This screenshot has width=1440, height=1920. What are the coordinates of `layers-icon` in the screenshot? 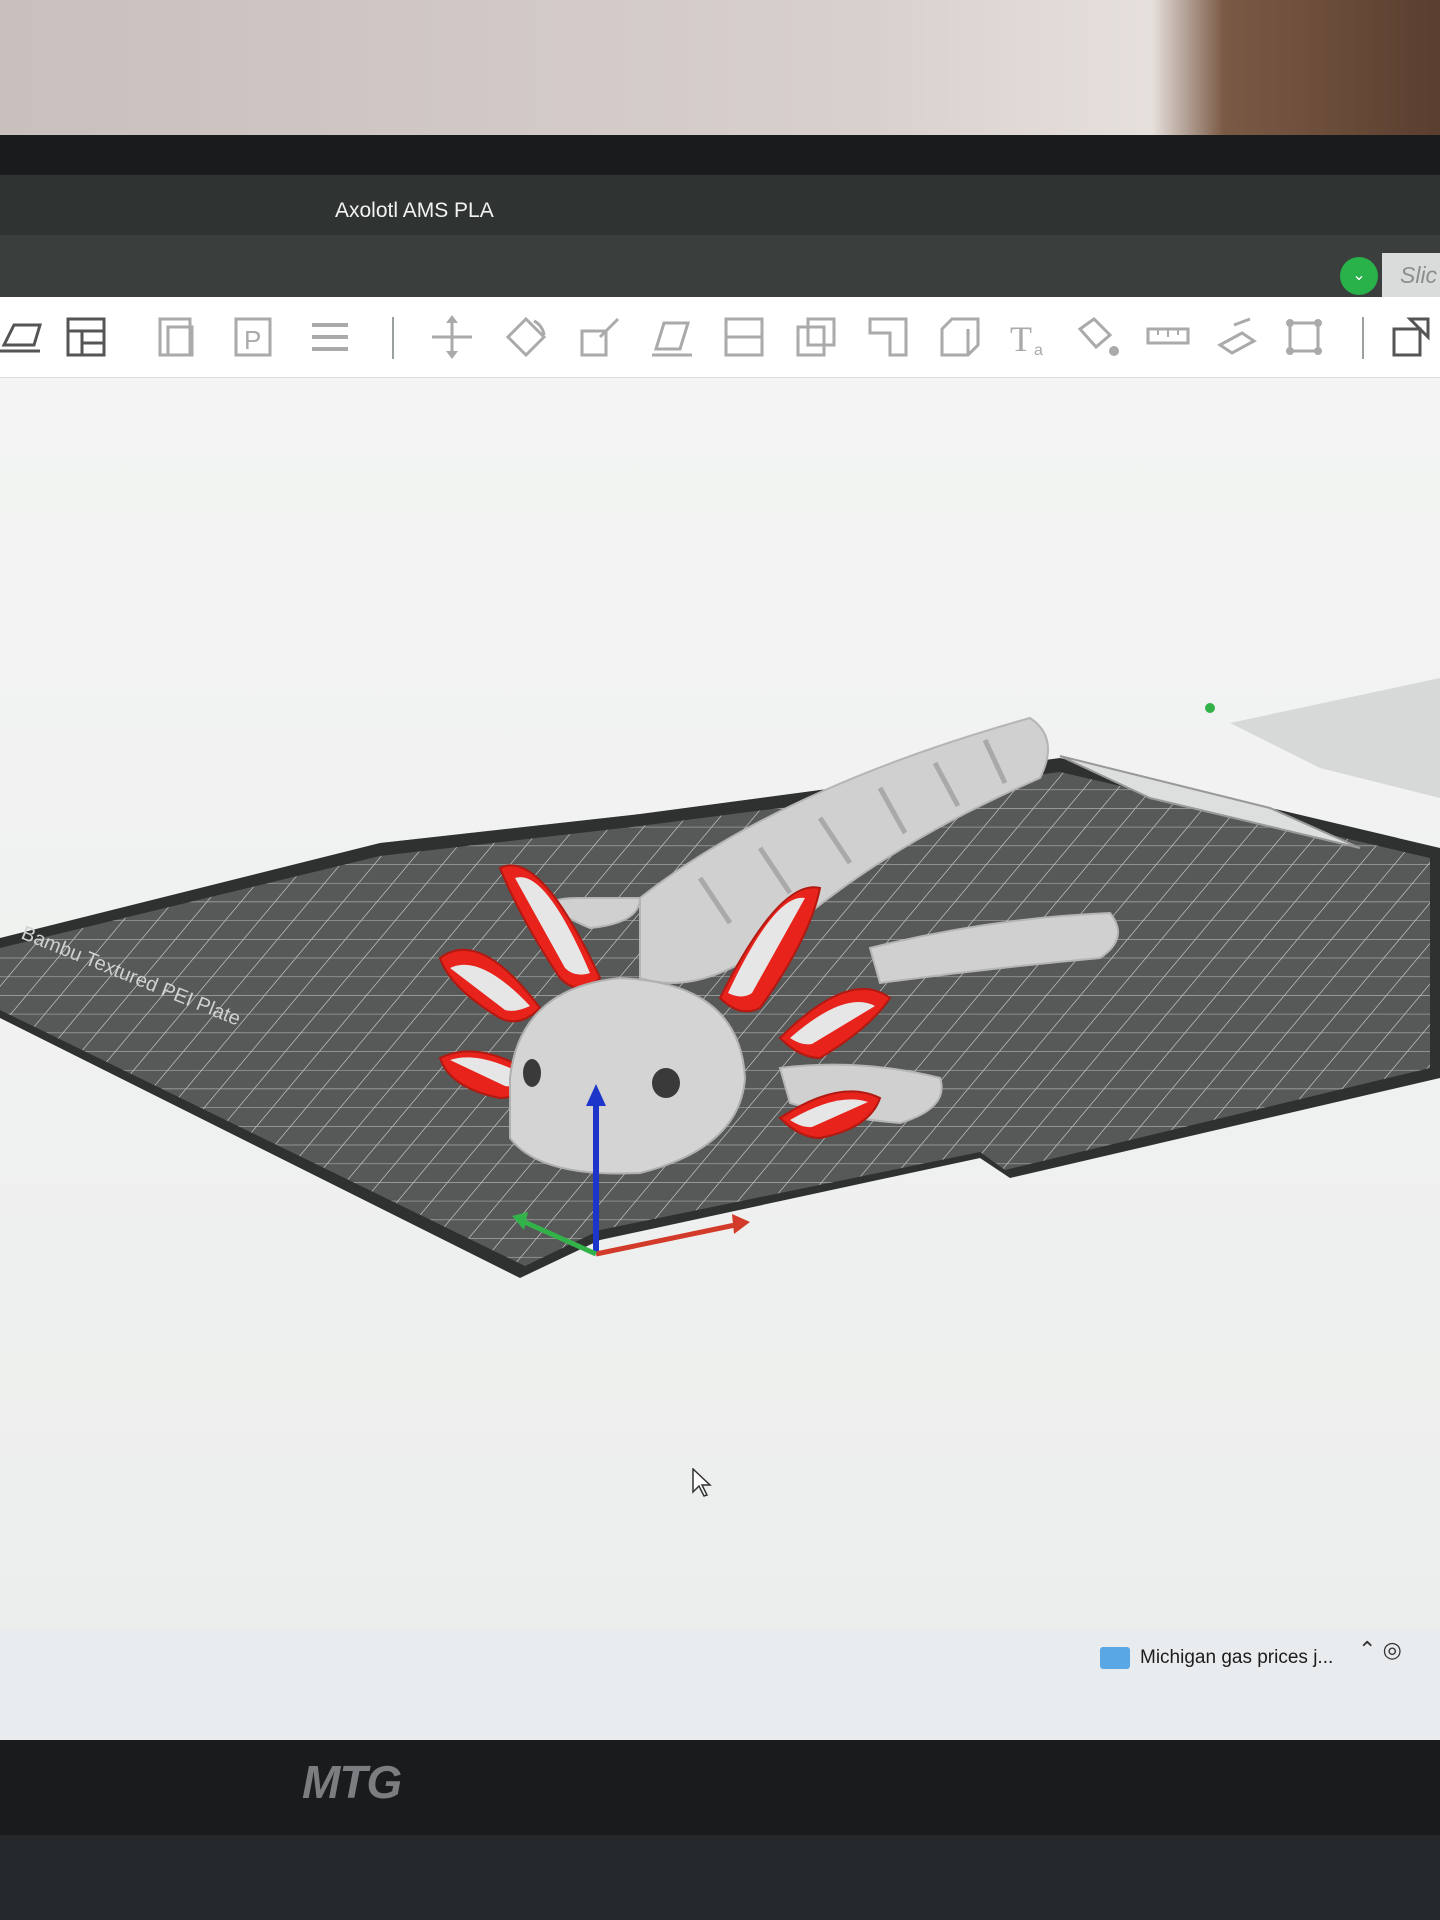 It's located at (330, 337).